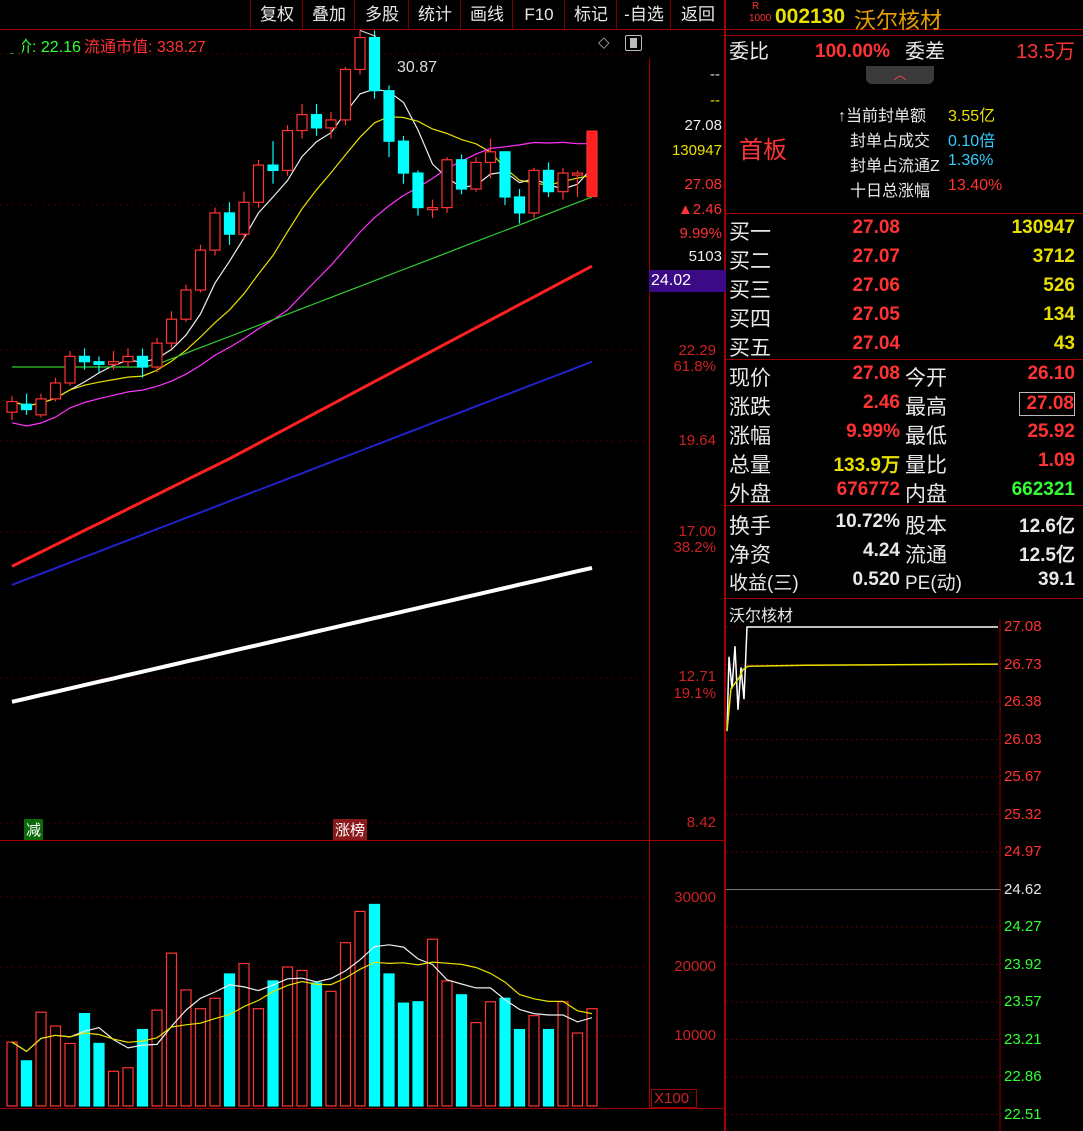  Describe the element at coordinates (701, 822) in the screenshot. I see `axis-level: 8.42` at that location.